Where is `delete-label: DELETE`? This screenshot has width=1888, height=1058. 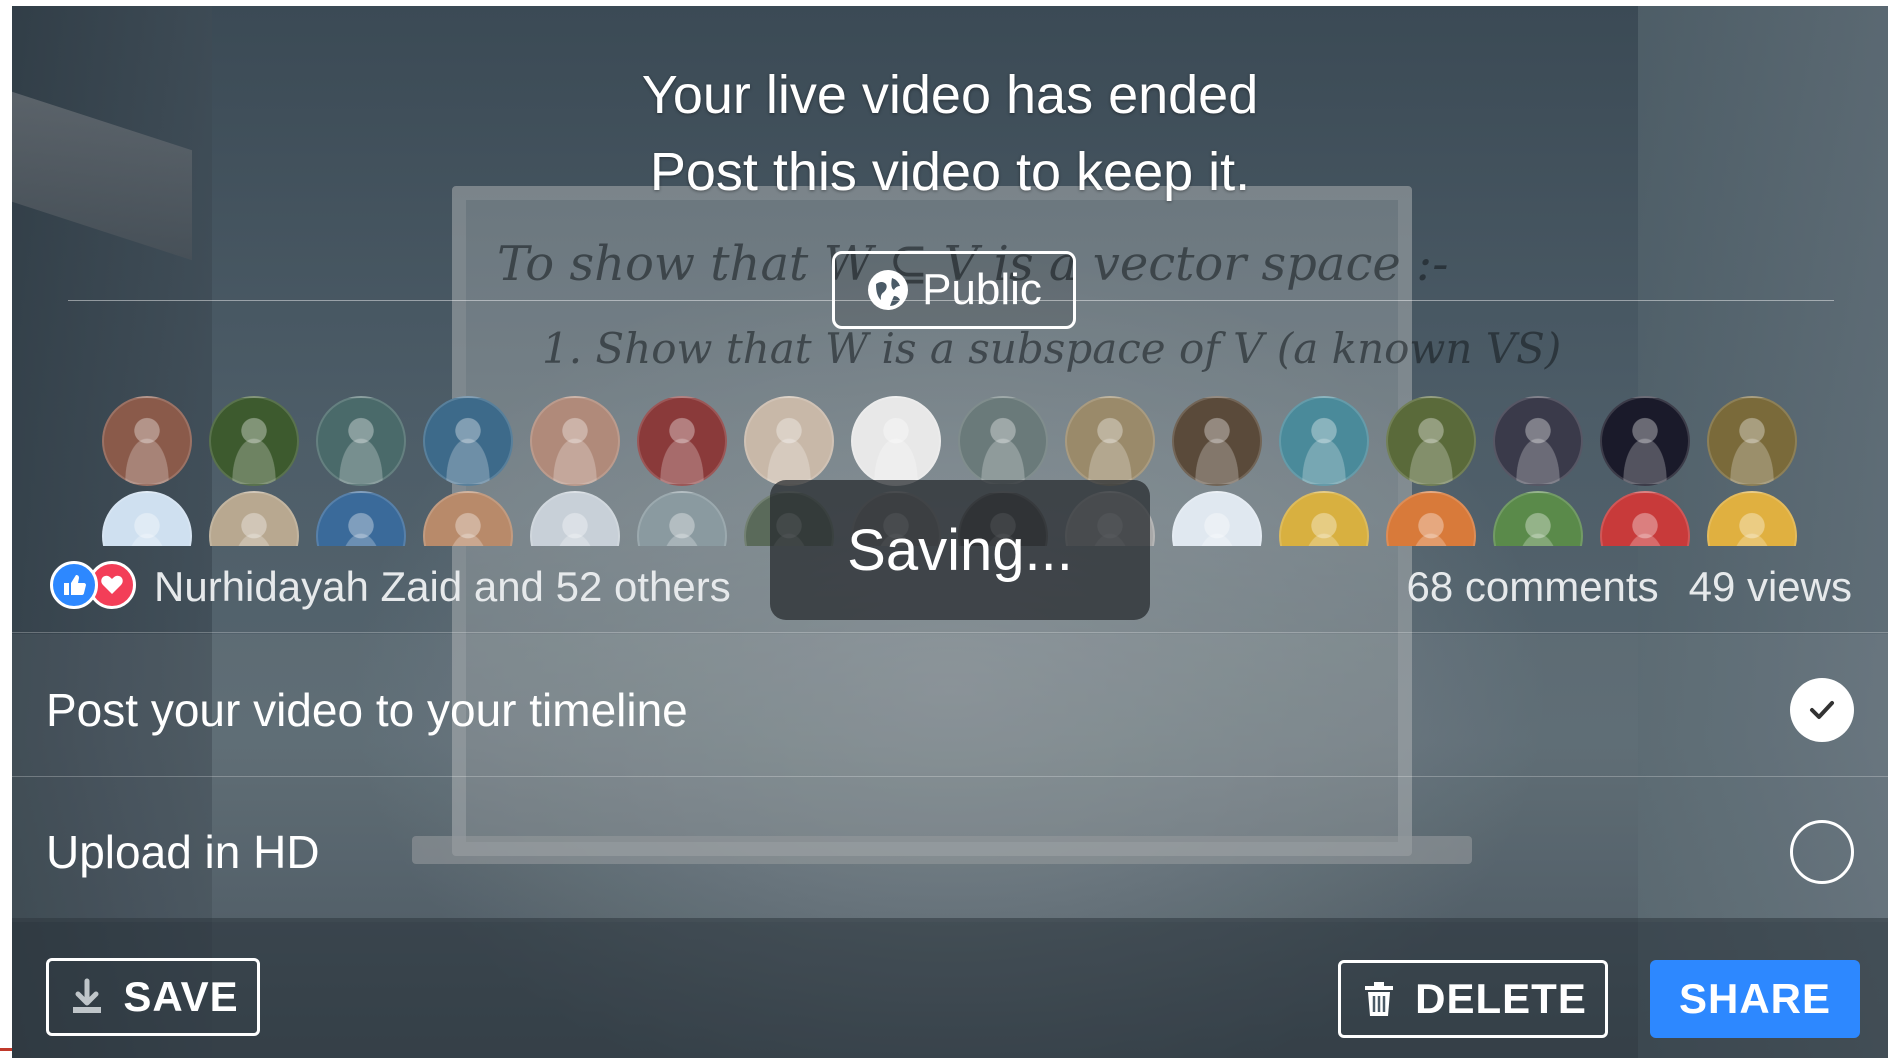 delete-label: DELETE is located at coordinates (1501, 998).